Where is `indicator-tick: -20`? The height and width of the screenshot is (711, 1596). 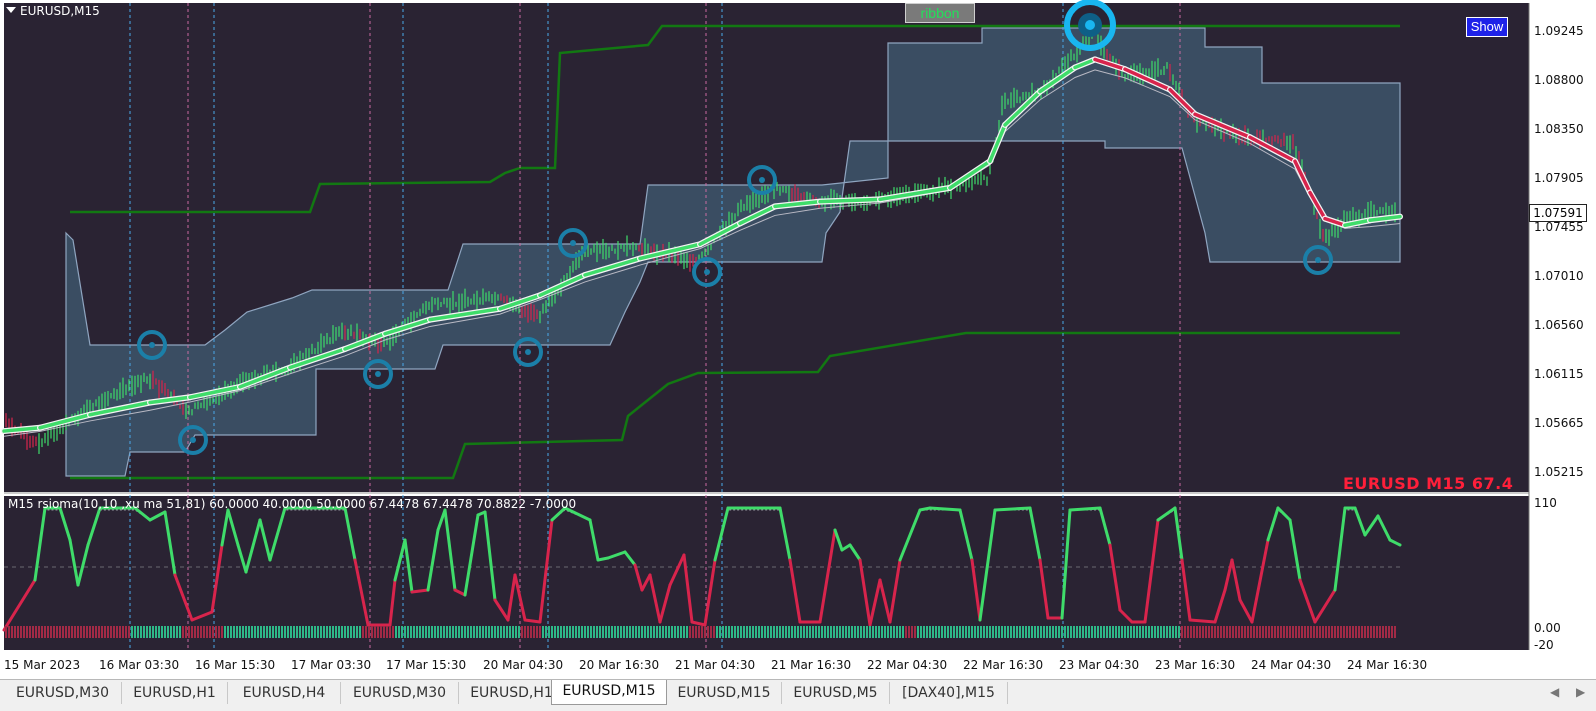
indicator-tick: -20 is located at coordinates (1544, 645).